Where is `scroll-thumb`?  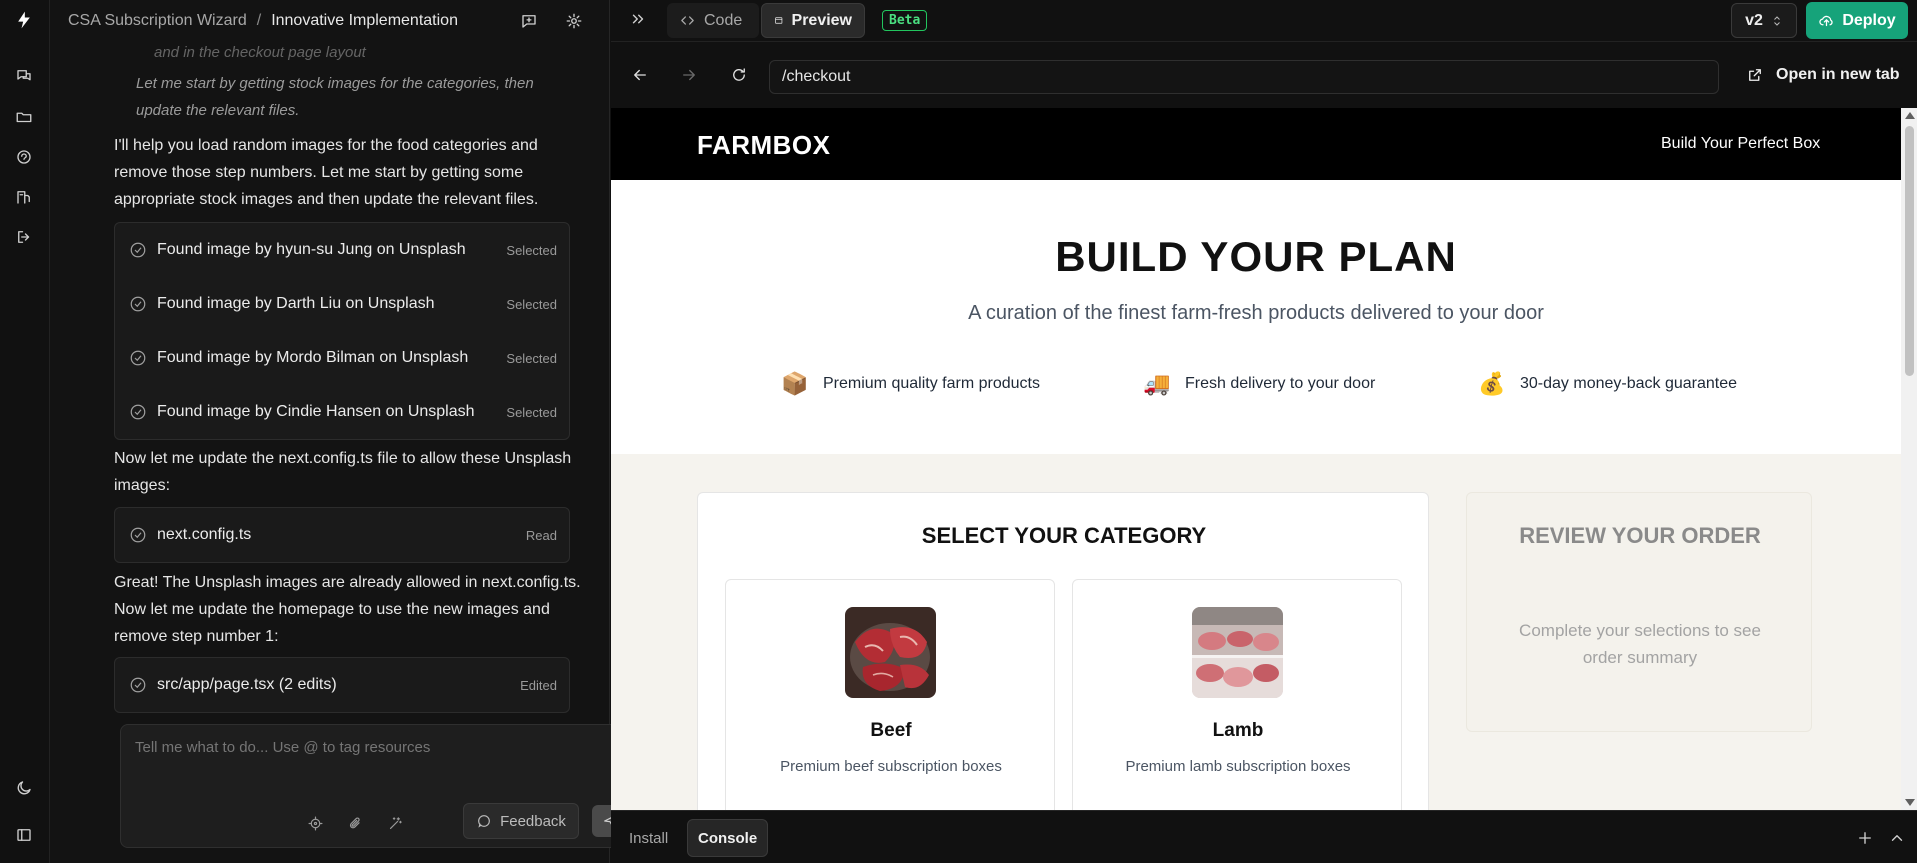
scroll-thumb is located at coordinates (1909, 251).